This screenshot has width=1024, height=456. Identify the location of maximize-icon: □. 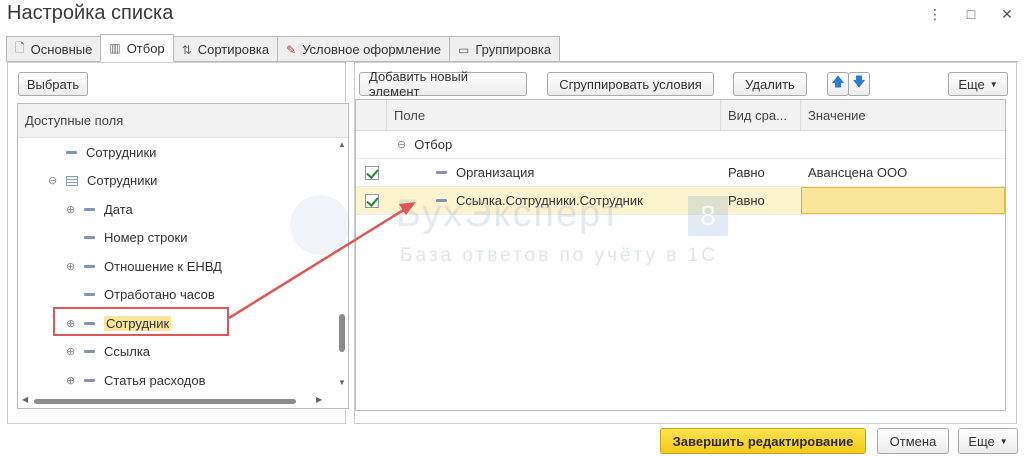
(971, 14).